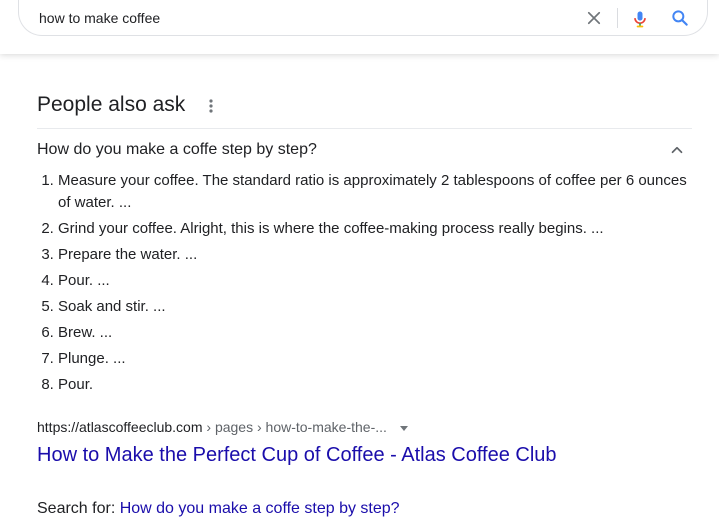 This screenshot has width=719, height=522. Describe the element at coordinates (99, 18) in the screenshot. I see `search-input: how to make coffee` at that location.